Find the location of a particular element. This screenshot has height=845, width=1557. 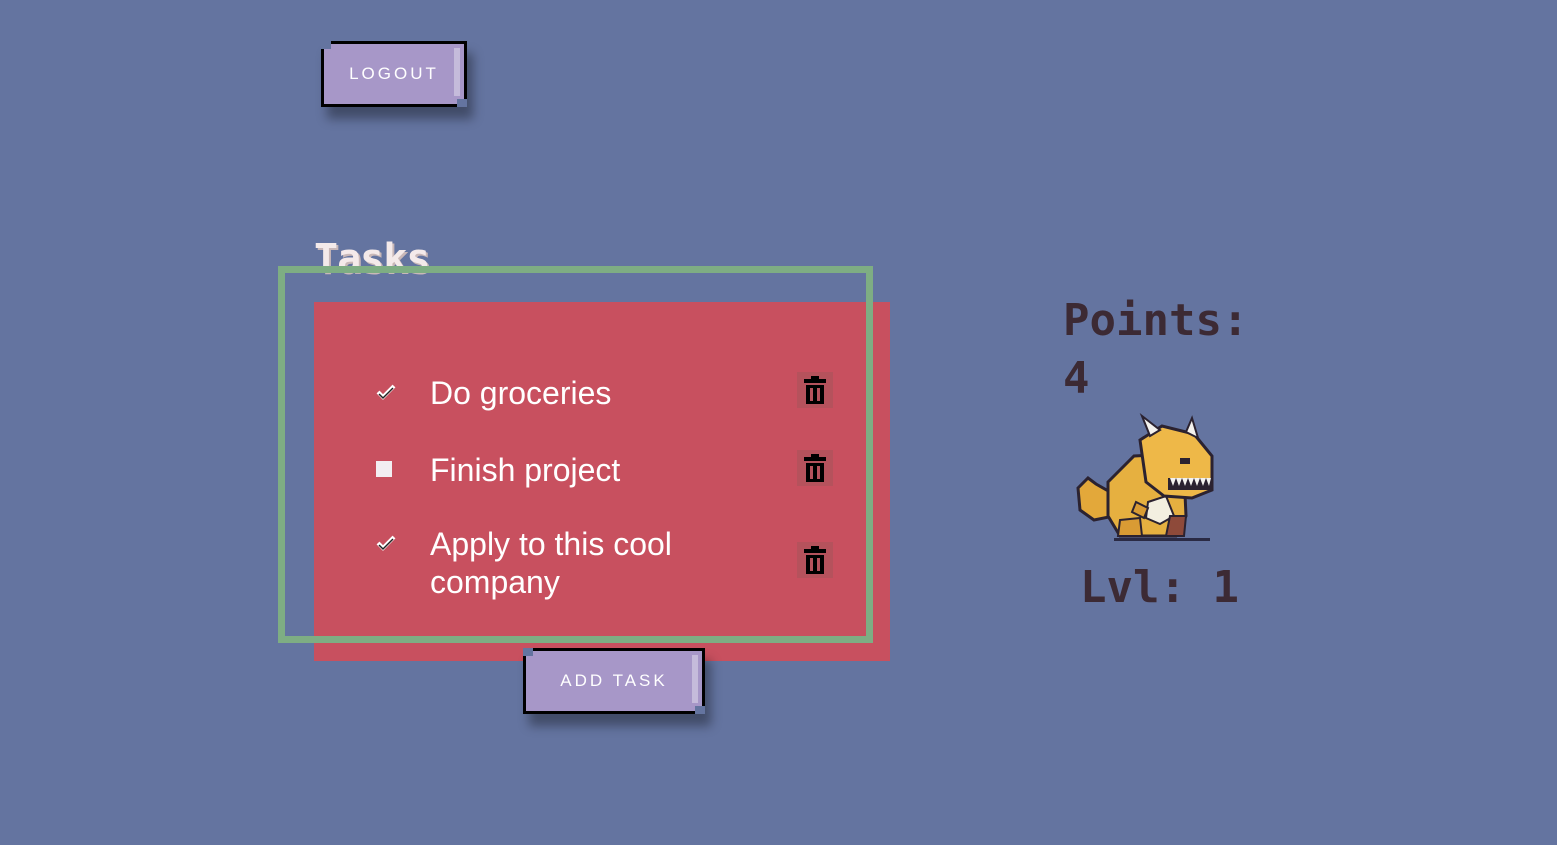

points-value: 4 is located at coordinates (1076, 378).